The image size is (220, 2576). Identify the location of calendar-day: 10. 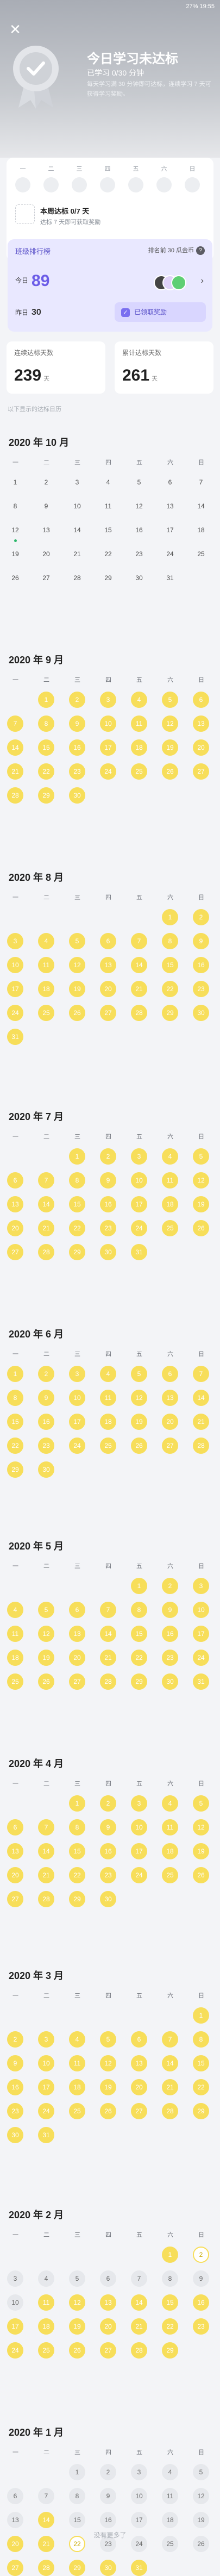
(77, 1398).